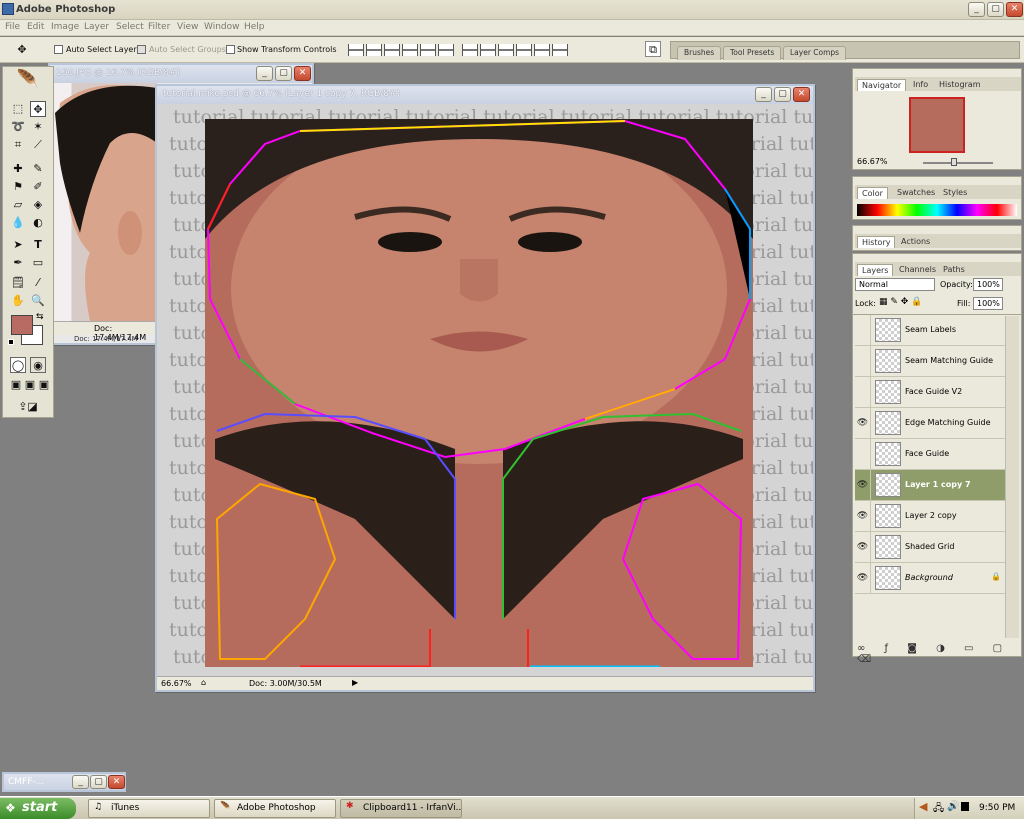  Describe the element at coordinates (18, 169) in the screenshot. I see `healing-brush-icon: ✚` at that location.